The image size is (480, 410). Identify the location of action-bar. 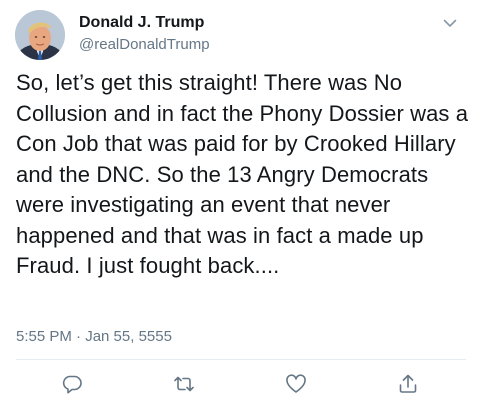
(240, 384).